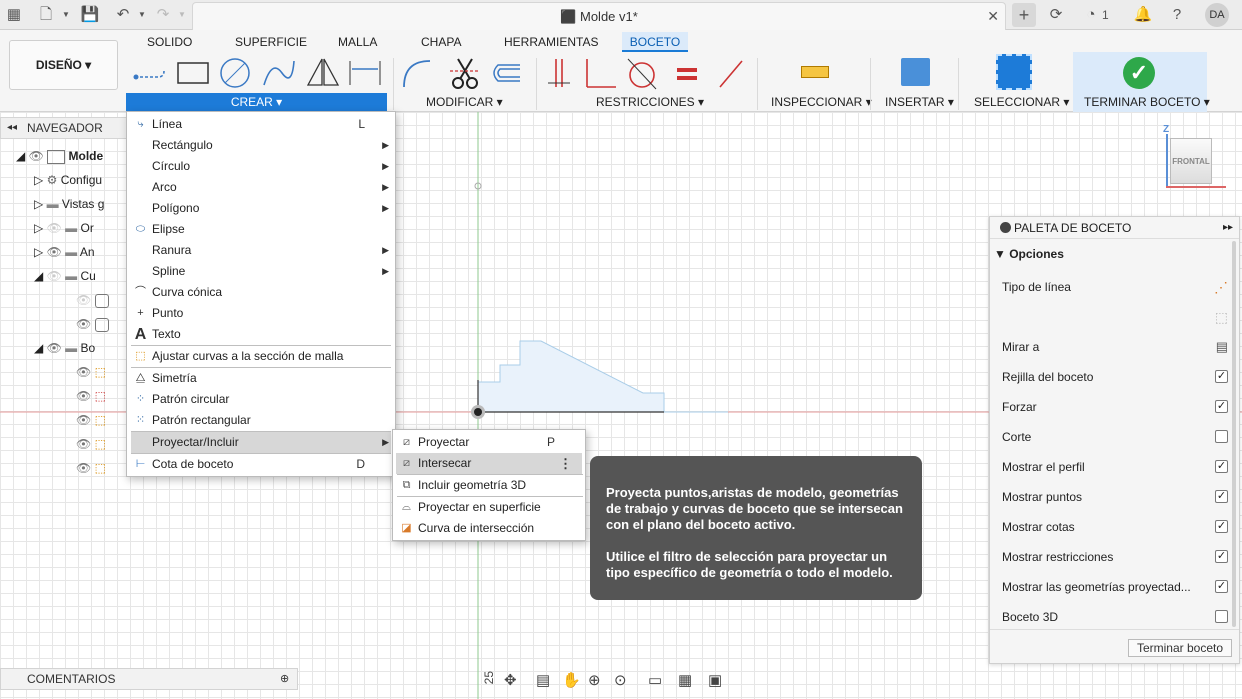  Describe the element at coordinates (655, 42) in the screenshot. I see `tab-boceto: BOCETO` at that location.